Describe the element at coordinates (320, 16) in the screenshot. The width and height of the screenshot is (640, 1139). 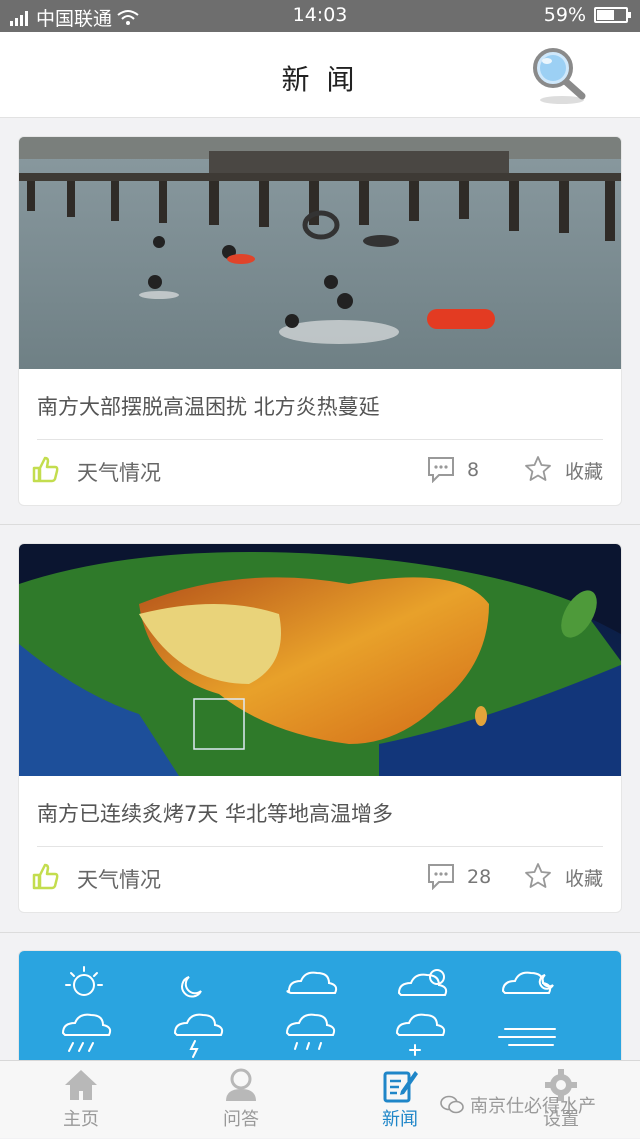
I see `status-bar: 中国联通 14:03 59%` at that location.